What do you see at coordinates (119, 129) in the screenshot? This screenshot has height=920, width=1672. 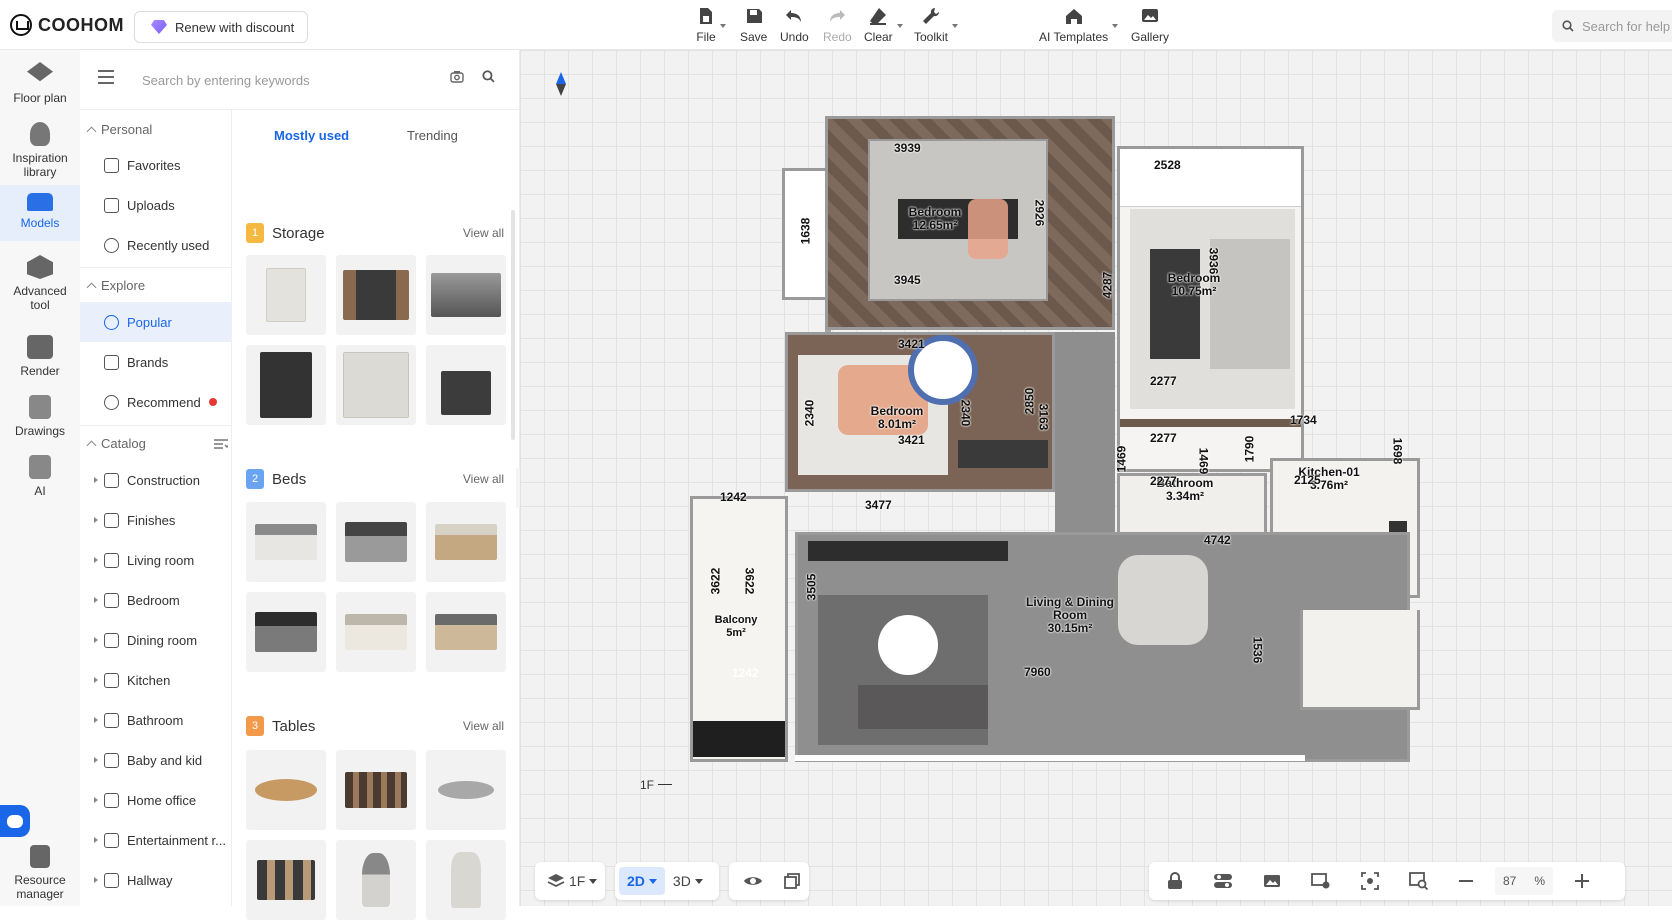 I see `personal-section-header: Personal` at bounding box center [119, 129].